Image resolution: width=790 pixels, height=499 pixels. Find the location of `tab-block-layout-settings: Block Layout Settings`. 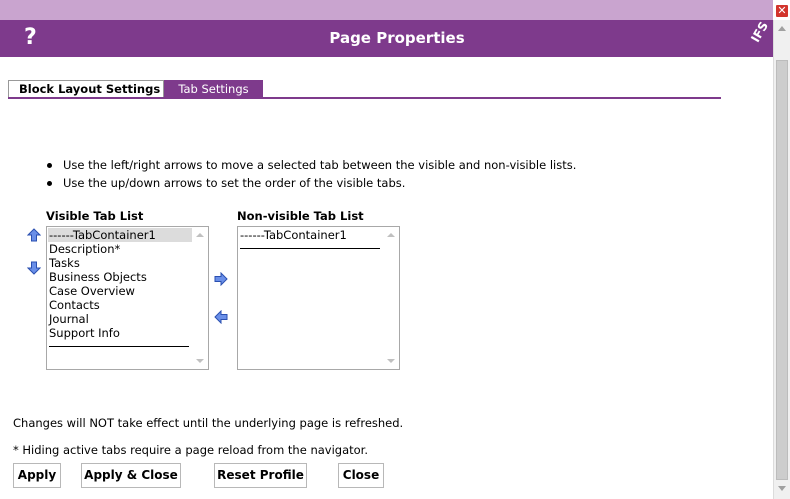

tab-block-layout-settings: Block Layout Settings is located at coordinates (86, 88).